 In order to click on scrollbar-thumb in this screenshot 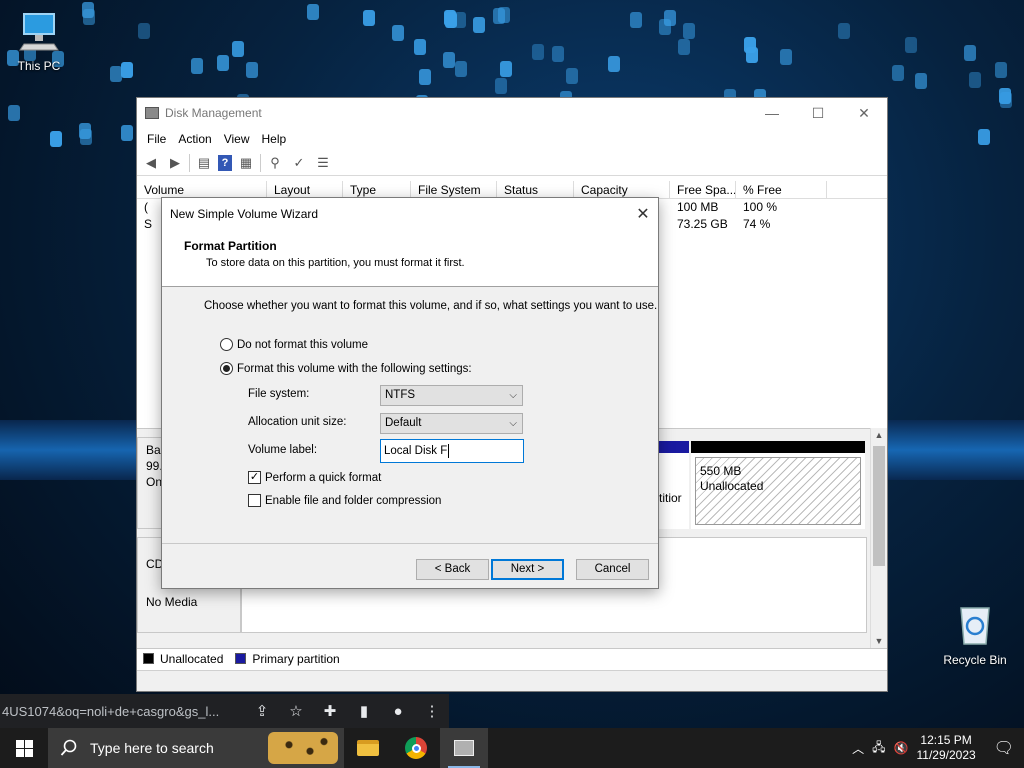, I will do `click(879, 506)`.